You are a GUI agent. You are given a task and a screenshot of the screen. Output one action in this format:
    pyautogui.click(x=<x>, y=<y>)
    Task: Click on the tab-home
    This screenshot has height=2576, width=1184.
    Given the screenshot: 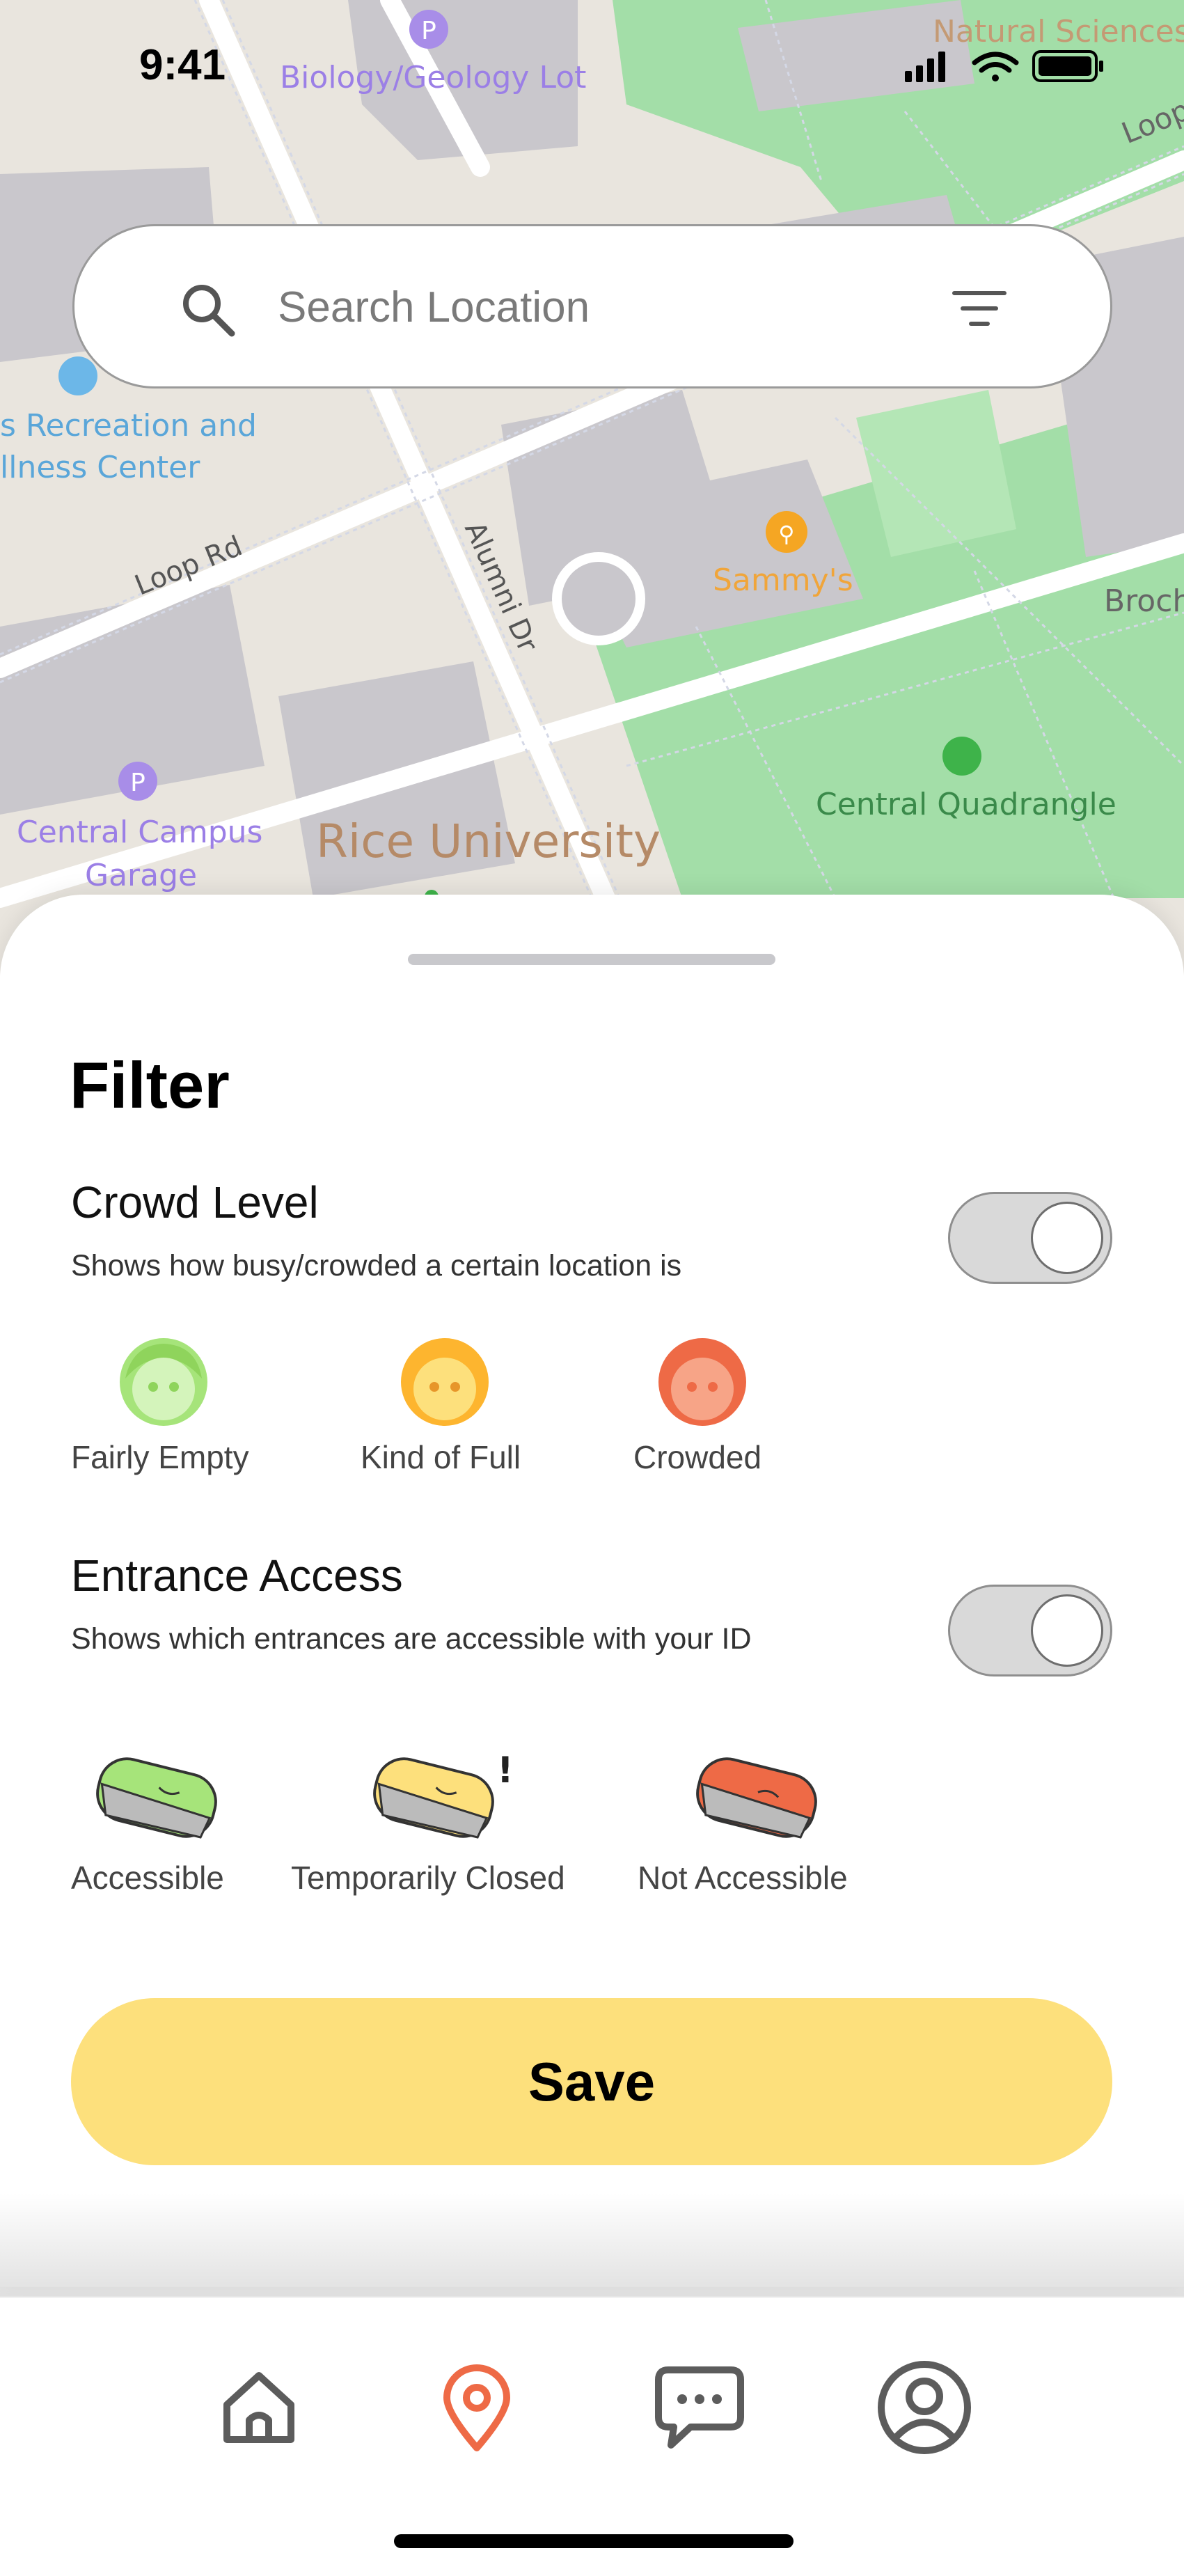 What is the action you would take?
    pyautogui.click(x=259, y=2407)
    